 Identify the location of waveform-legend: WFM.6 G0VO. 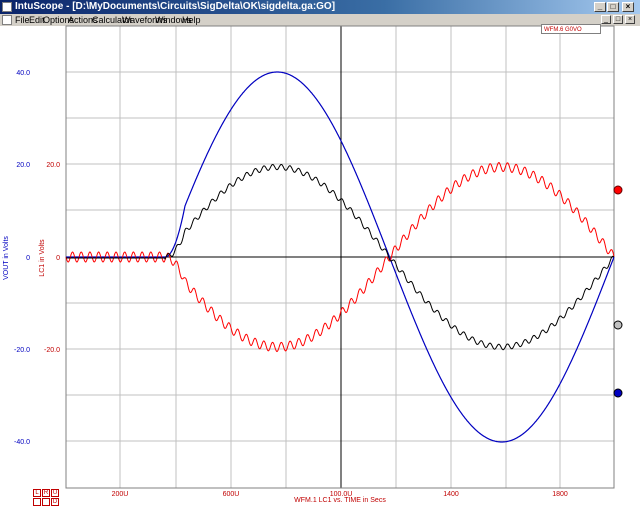
(571, 29).